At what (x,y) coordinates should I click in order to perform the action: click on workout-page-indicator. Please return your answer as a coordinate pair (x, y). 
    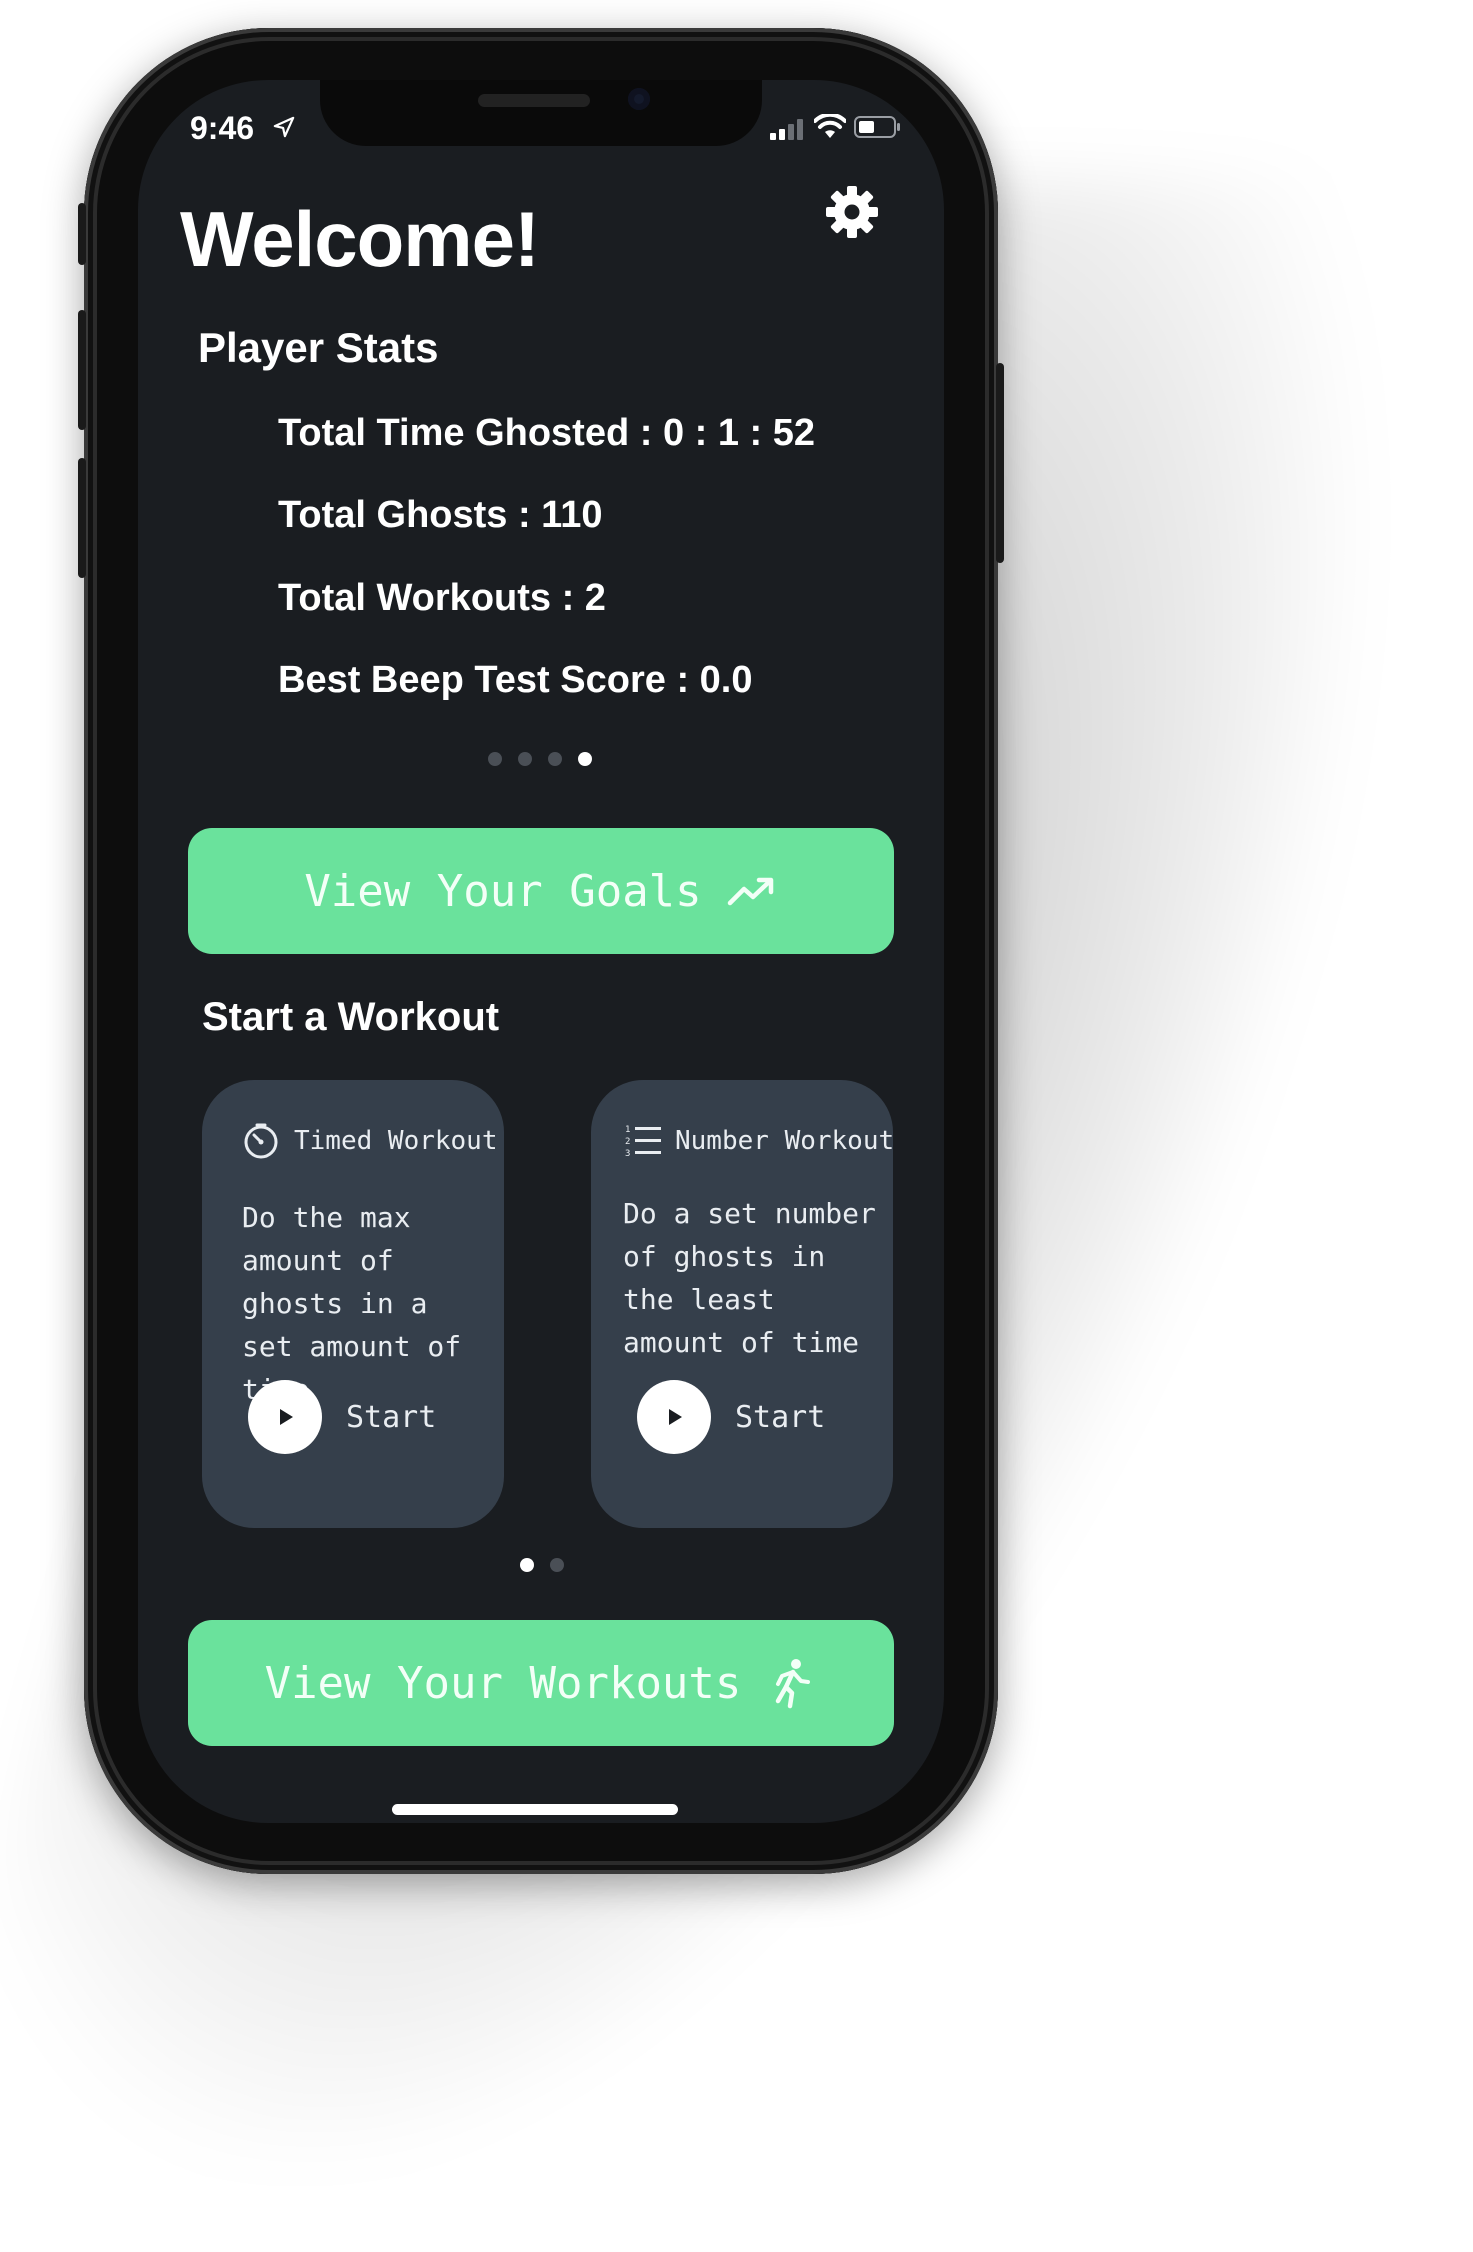
    Looking at the image, I should click on (542, 1565).